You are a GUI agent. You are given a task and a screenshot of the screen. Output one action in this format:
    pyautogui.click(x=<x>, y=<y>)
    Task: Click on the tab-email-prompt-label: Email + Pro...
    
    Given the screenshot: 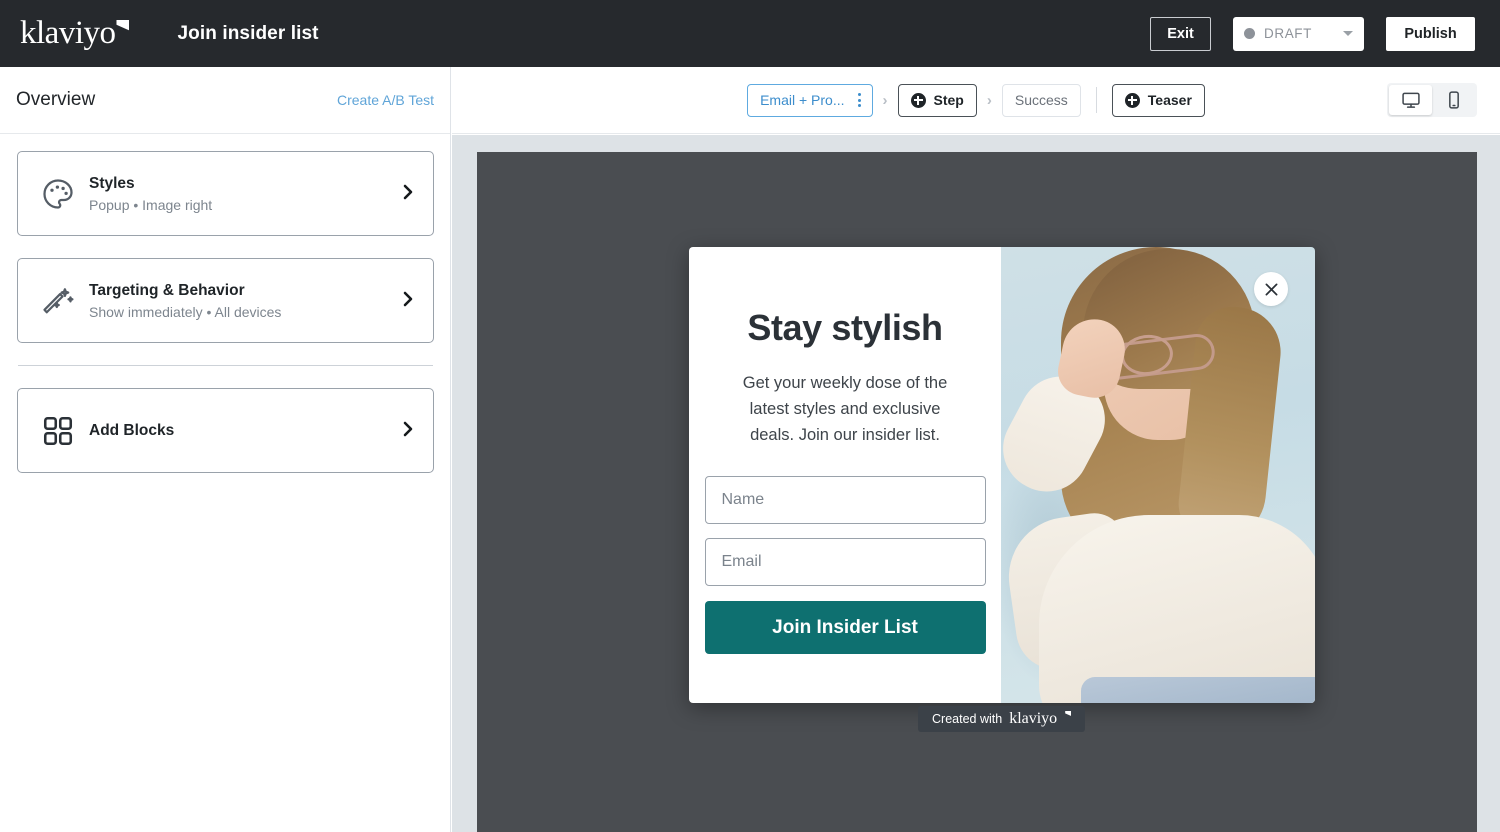 What is the action you would take?
    pyautogui.click(x=802, y=100)
    